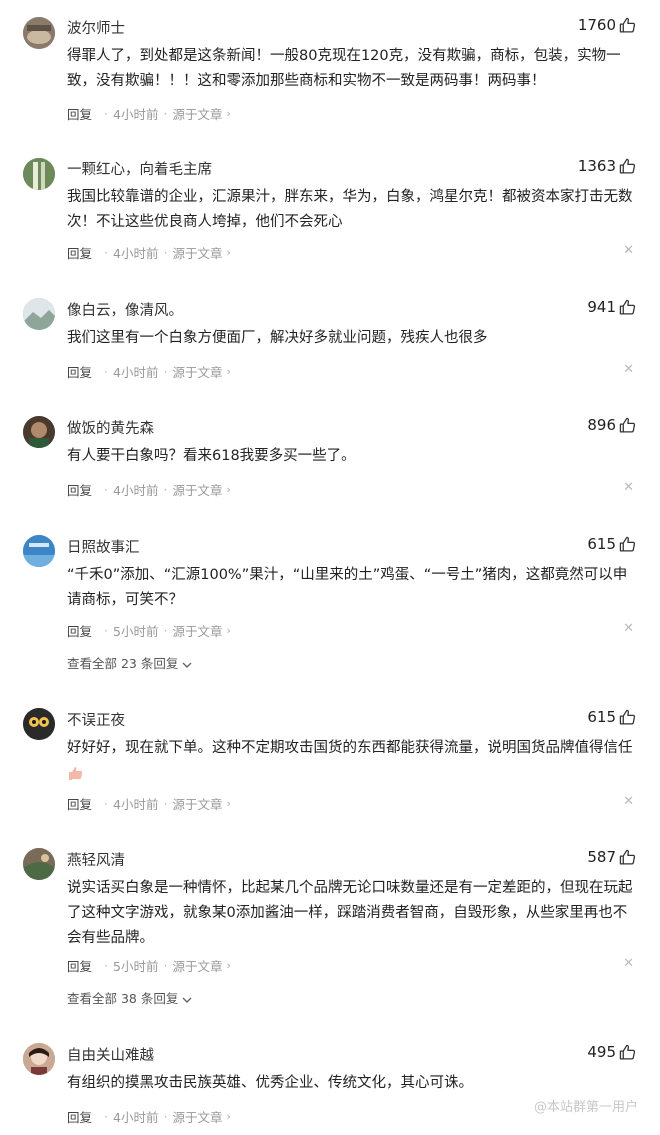 This screenshot has height=1135, width=660. Describe the element at coordinates (585, 1107) in the screenshot. I see `watermark: @本站群第一用户` at that location.